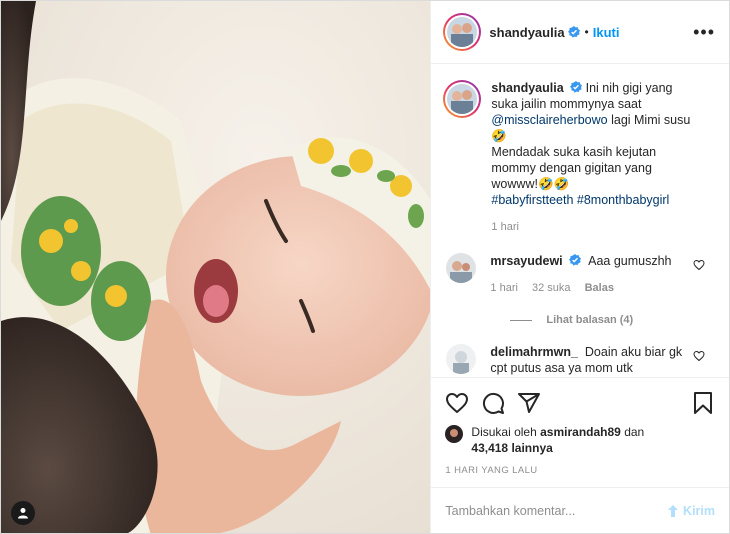 The image size is (730, 534). Describe the element at coordinates (580, 470) in the screenshot. I see `post-date: 1 HARI YANG LALU` at that location.